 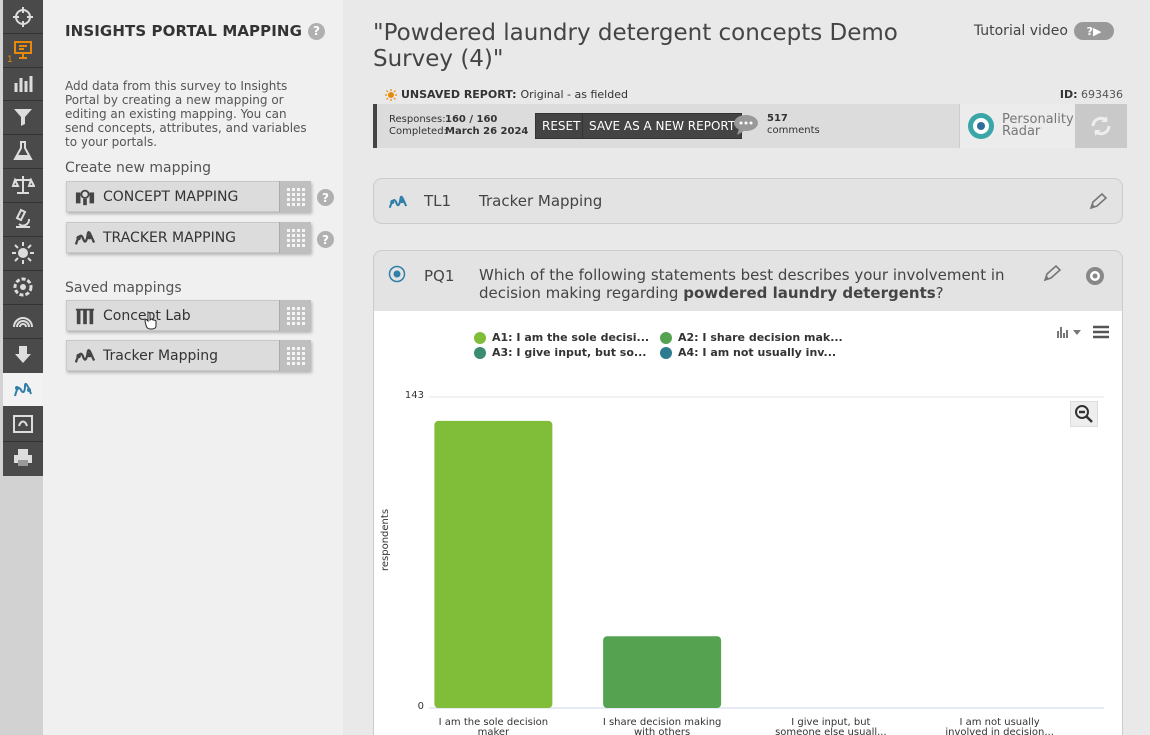 I want to click on target-settings-icon, so click(x=1095, y=276).